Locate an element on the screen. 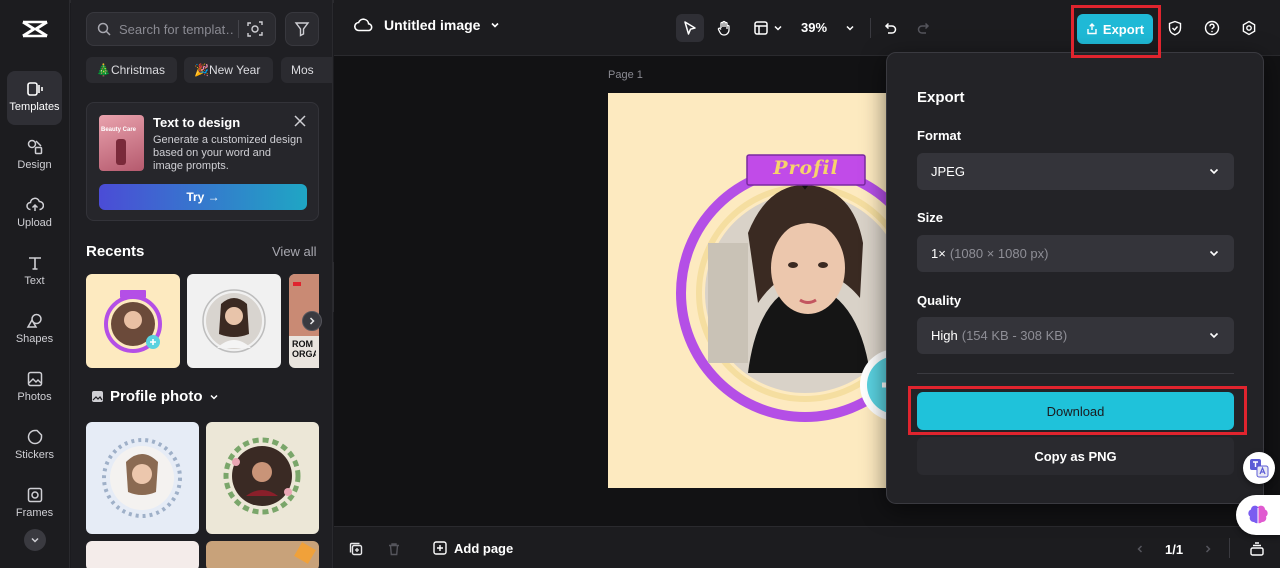  bottombar-divider is located at coordinates (1229, 548).